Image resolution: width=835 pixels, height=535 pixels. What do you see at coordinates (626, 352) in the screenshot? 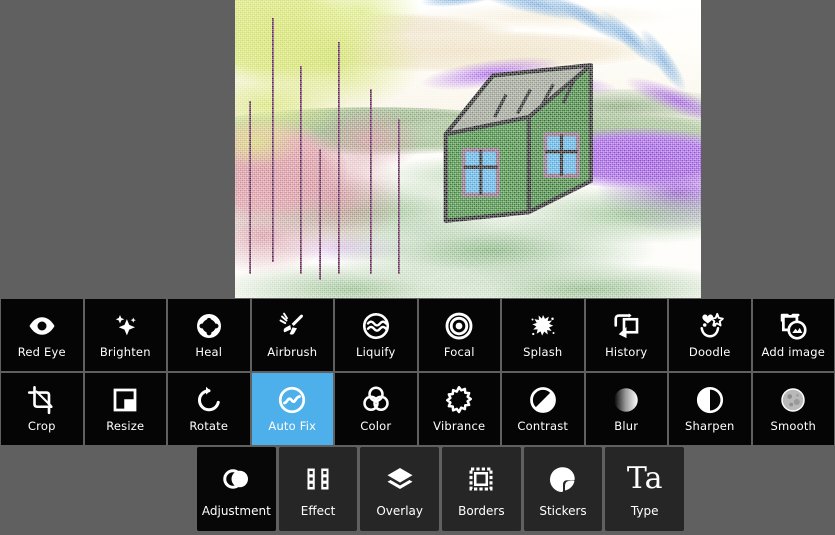
I see `tool-label: History` at bounding box center [626, 352].